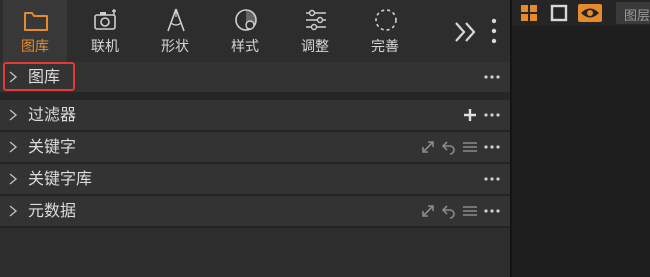  I want to click on tab-library: 图库, so click(35, 31).